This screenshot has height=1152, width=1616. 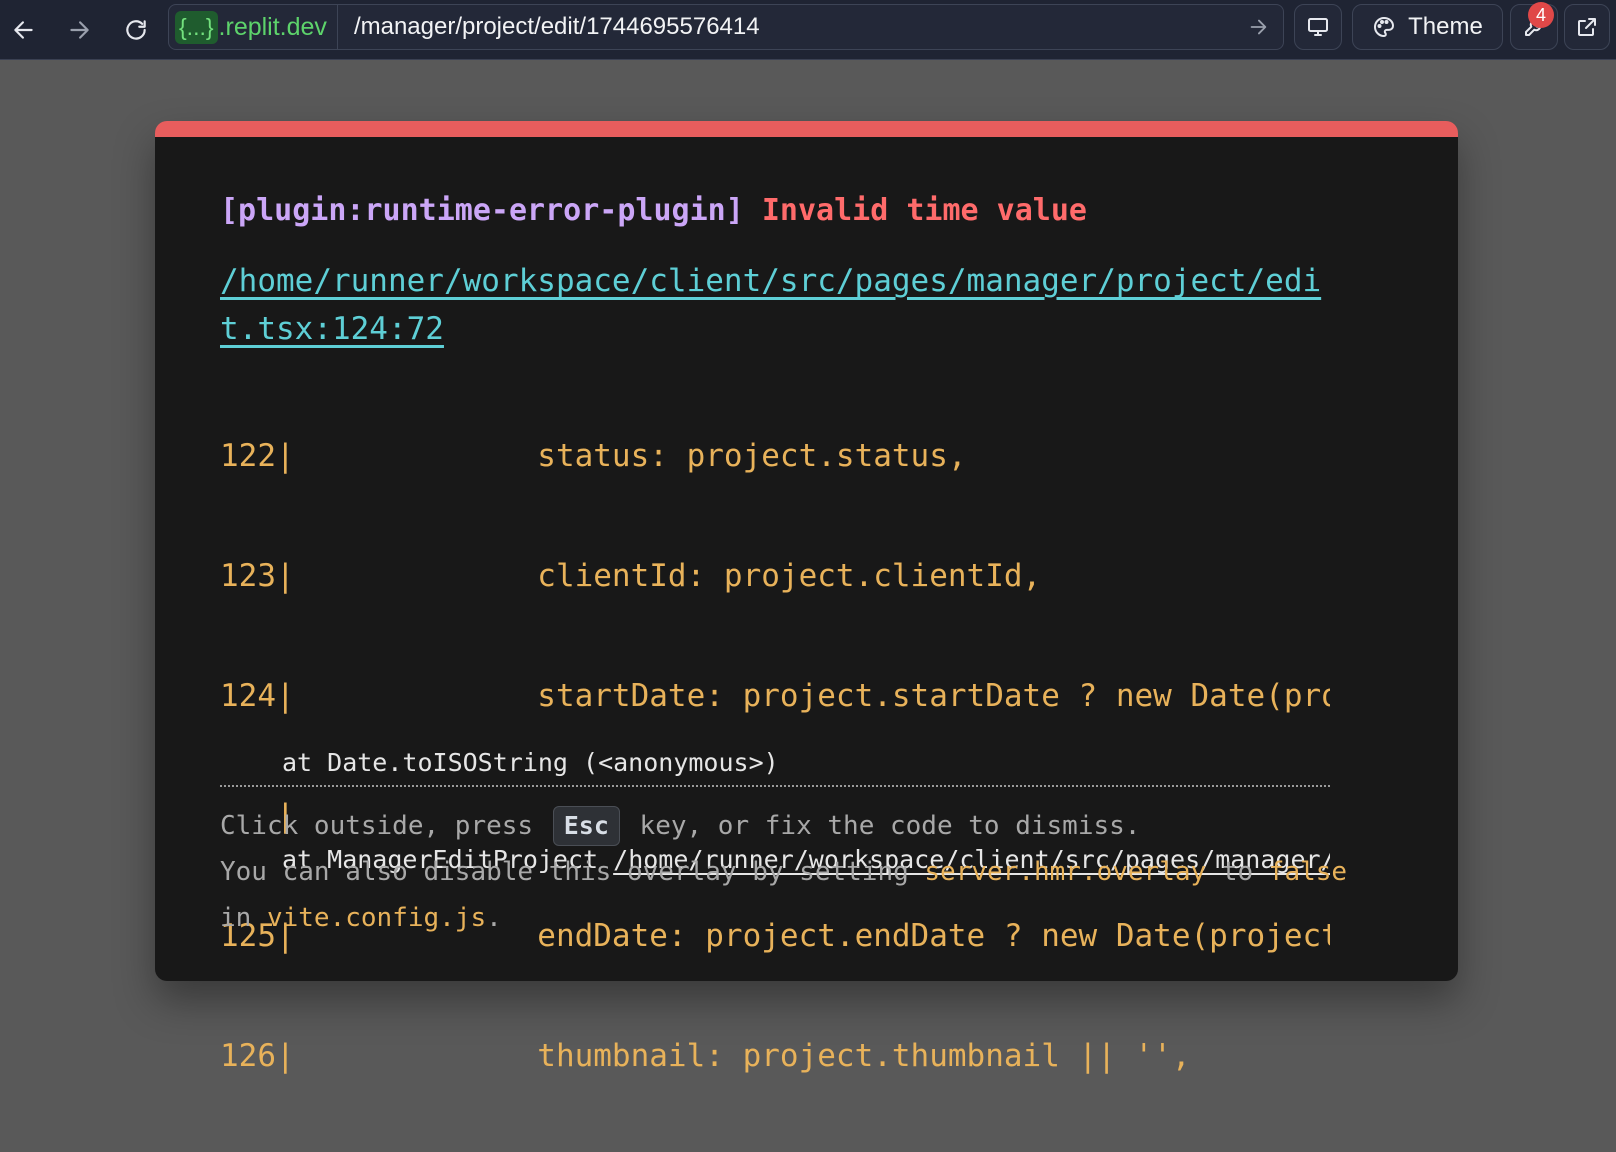 I want to click on stack-line: at Date.toISOString (<anonymous>), so click(x=530, y=762).